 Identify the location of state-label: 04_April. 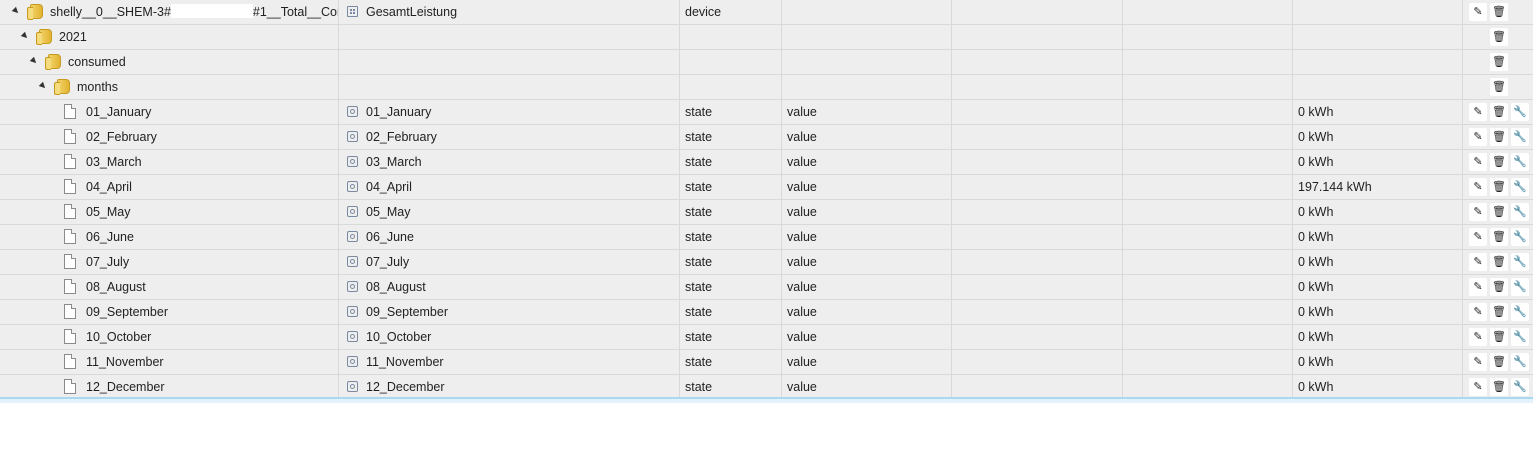
(389, 187).